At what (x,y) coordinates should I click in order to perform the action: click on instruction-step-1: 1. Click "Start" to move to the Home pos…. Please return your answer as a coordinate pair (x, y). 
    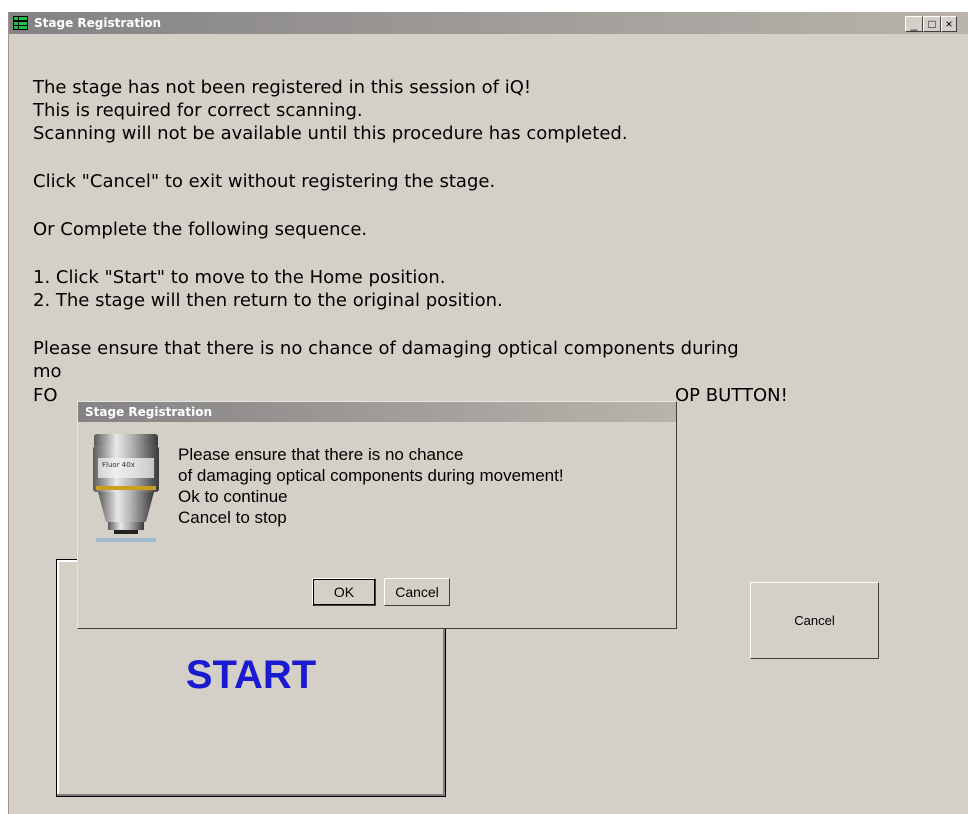
    Looking at the image, I should click on (239, 277).